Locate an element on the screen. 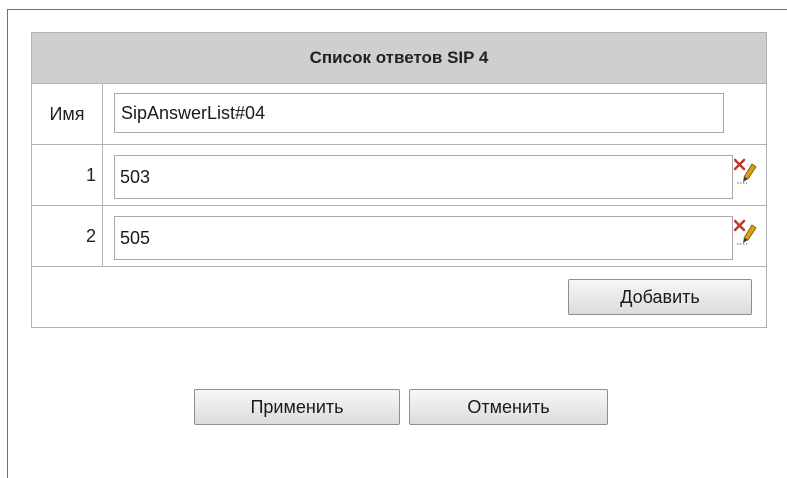 Image resolution: width=787 pixels, height=478 pixels. frame-left-border is located at coordinates (7, 243).